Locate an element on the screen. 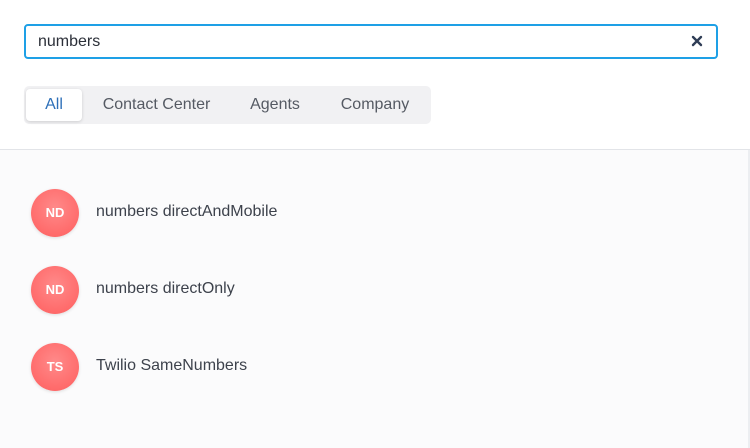 Image resolution: width=750 pixels, height=448 pixels. search-field is located at coordinates (371, 41).